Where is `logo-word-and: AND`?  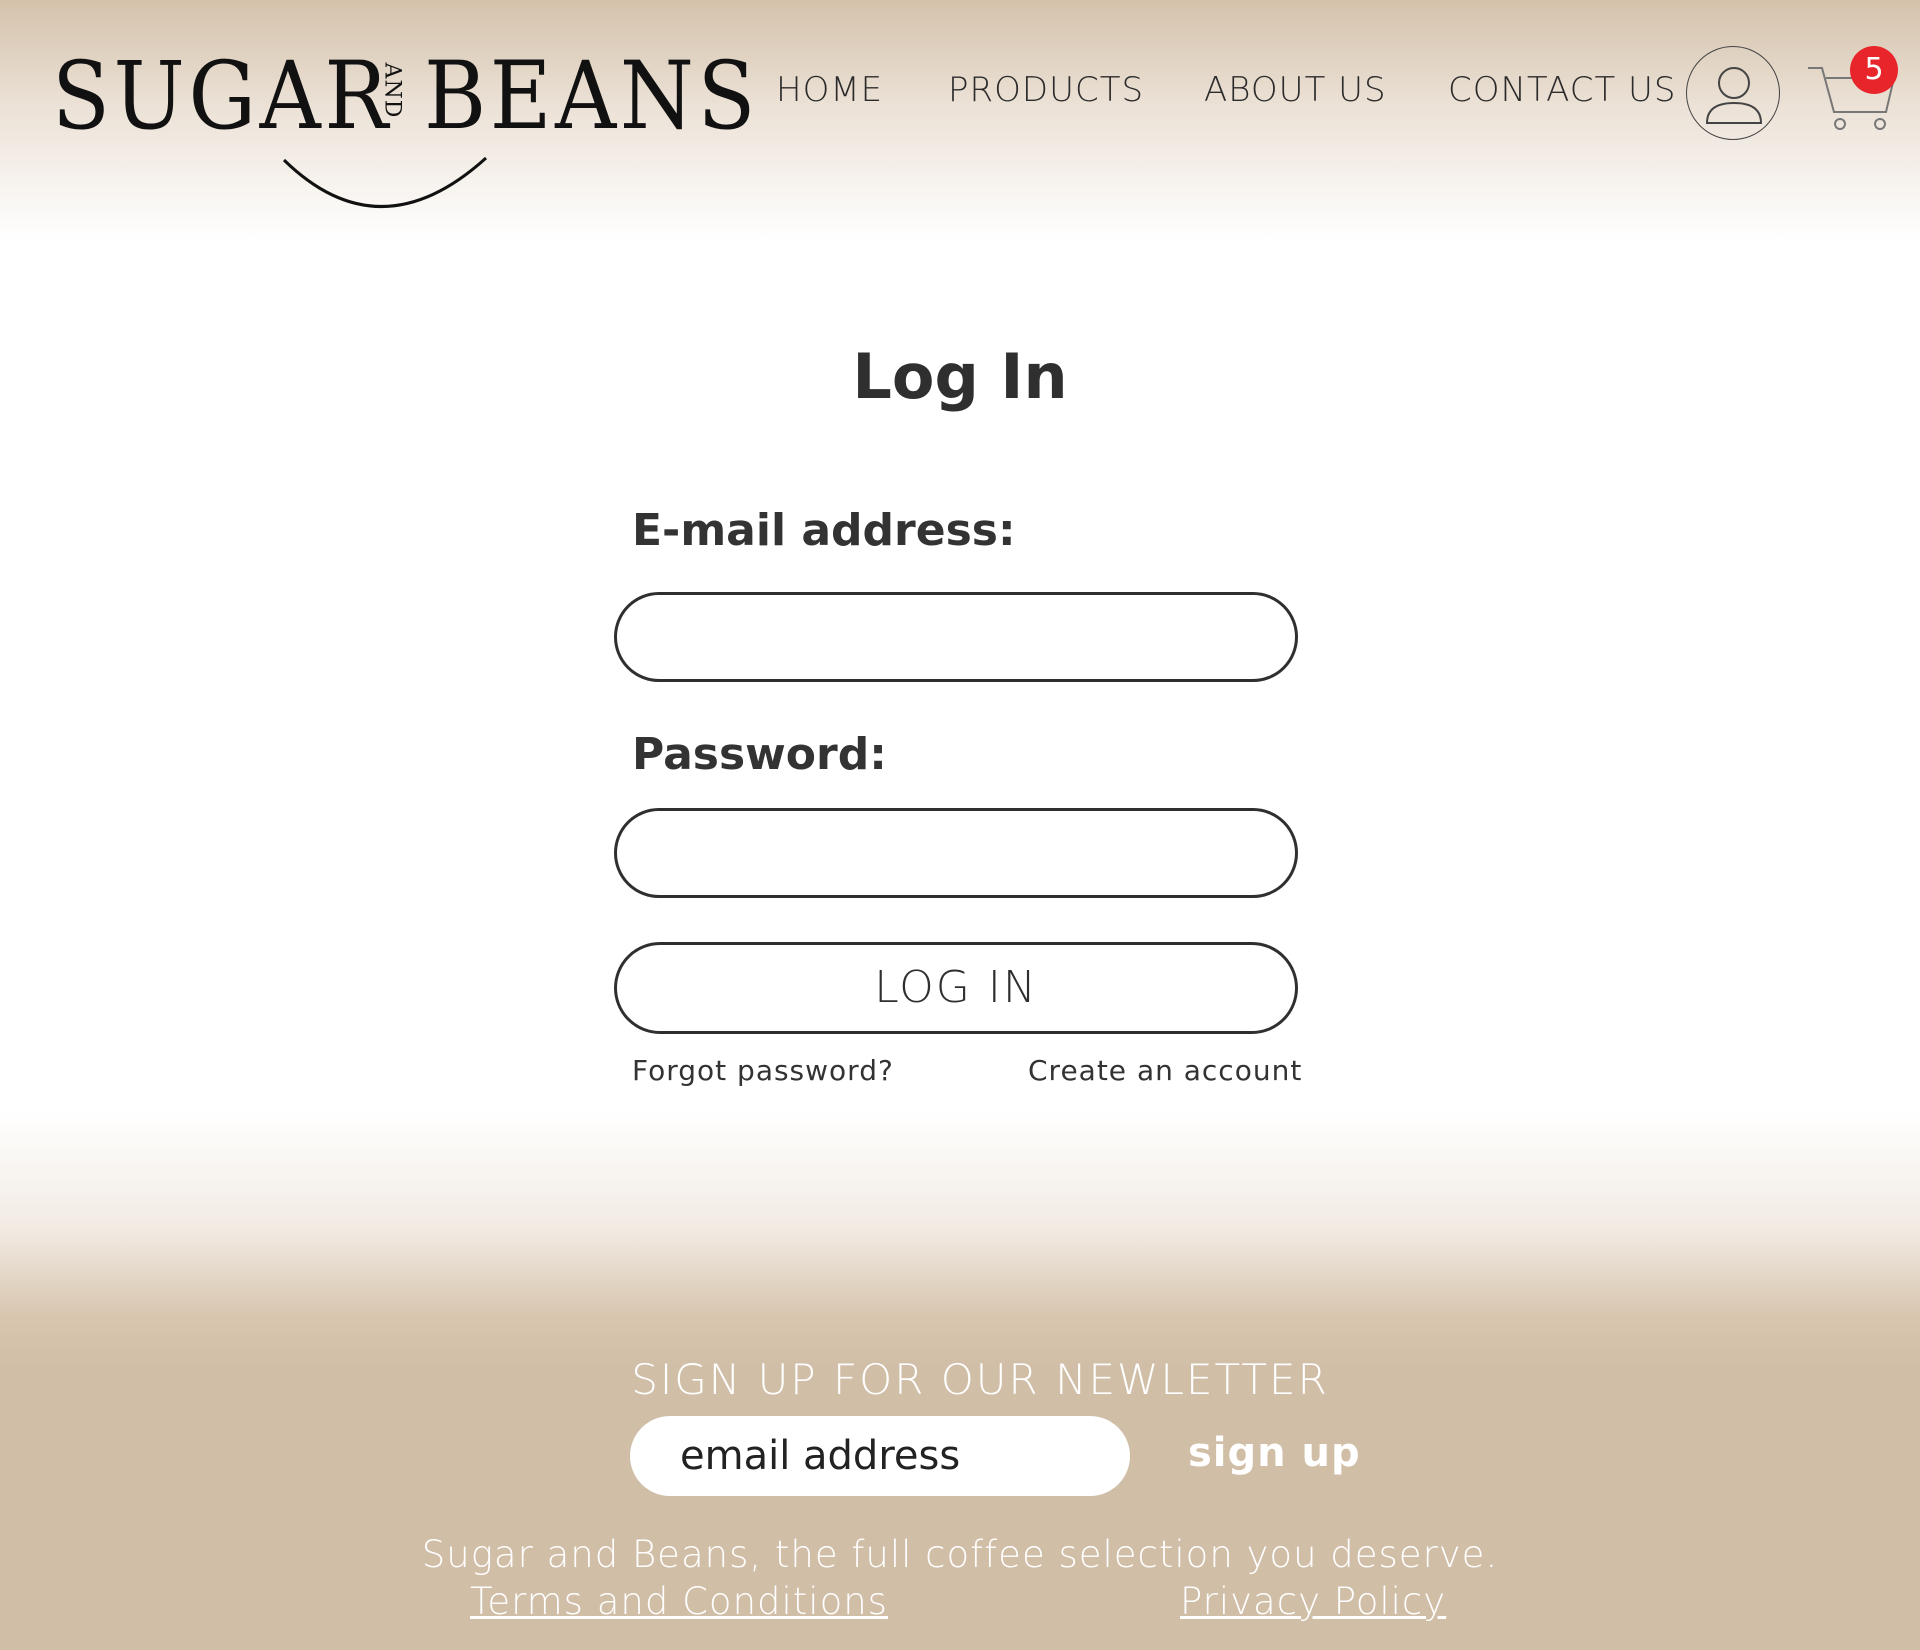
logo-word-and: AND is located at coordinates (392, 90).